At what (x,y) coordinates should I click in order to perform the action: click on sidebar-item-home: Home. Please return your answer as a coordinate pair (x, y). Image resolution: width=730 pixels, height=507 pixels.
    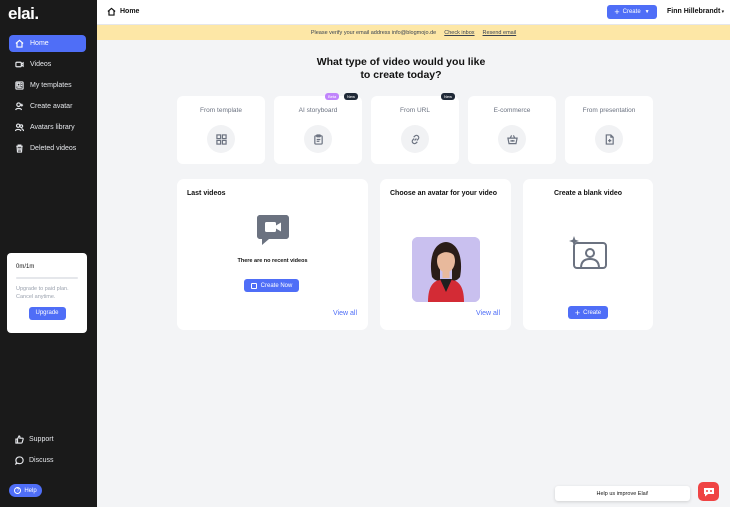
    Looking at the image, I should click on (47, 43).